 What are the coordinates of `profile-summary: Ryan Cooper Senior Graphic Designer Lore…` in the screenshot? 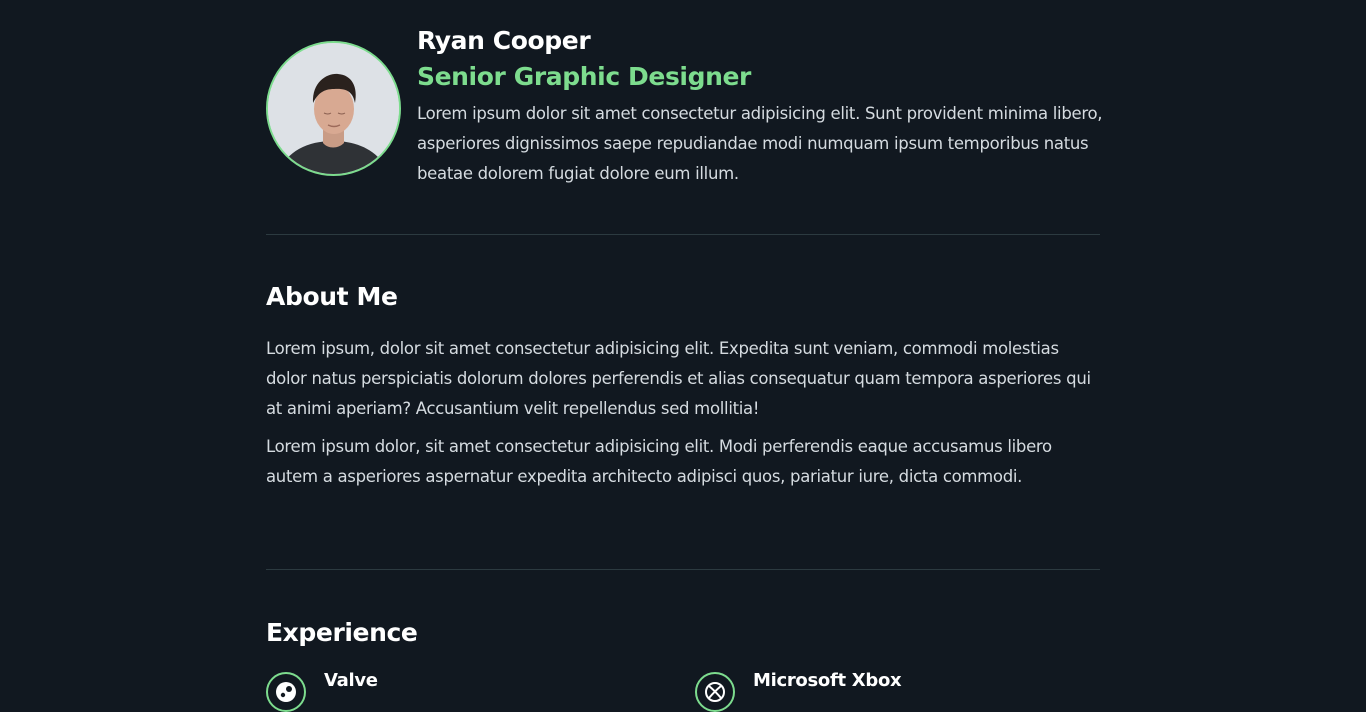 It's located at (762, 106).